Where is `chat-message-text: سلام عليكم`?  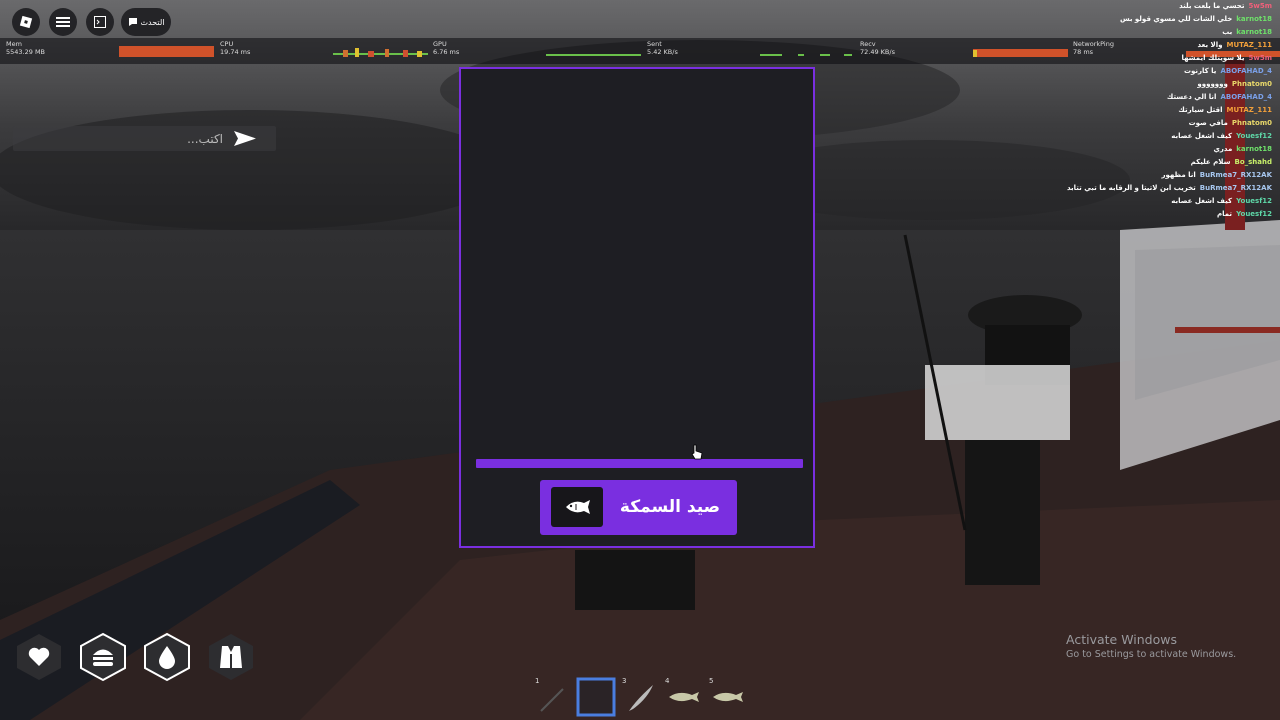 chat-message-text: سلام عليكم is located at coordinates (1210, 162).